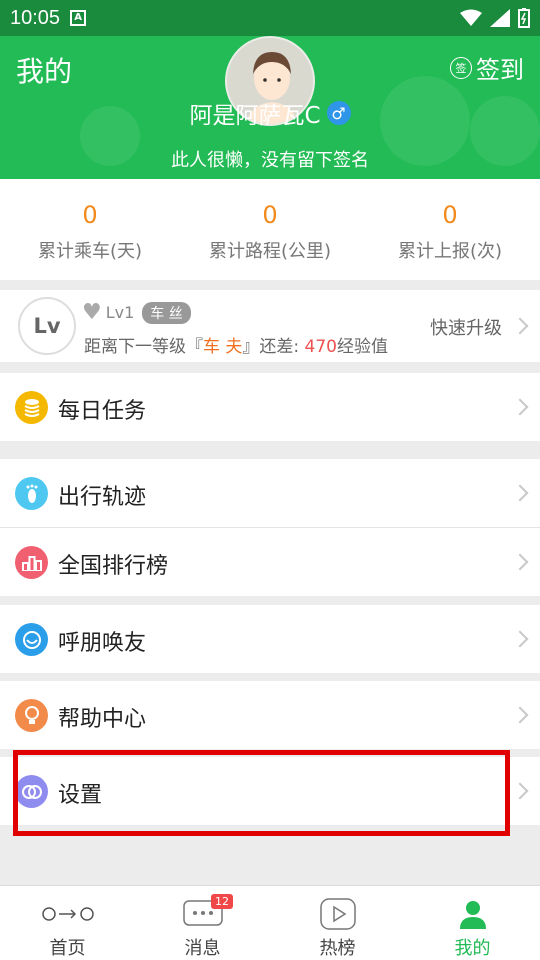 The height and width of the screenshot is (960, 540). I want to click on nav-label: 首页, so click(67, 948).